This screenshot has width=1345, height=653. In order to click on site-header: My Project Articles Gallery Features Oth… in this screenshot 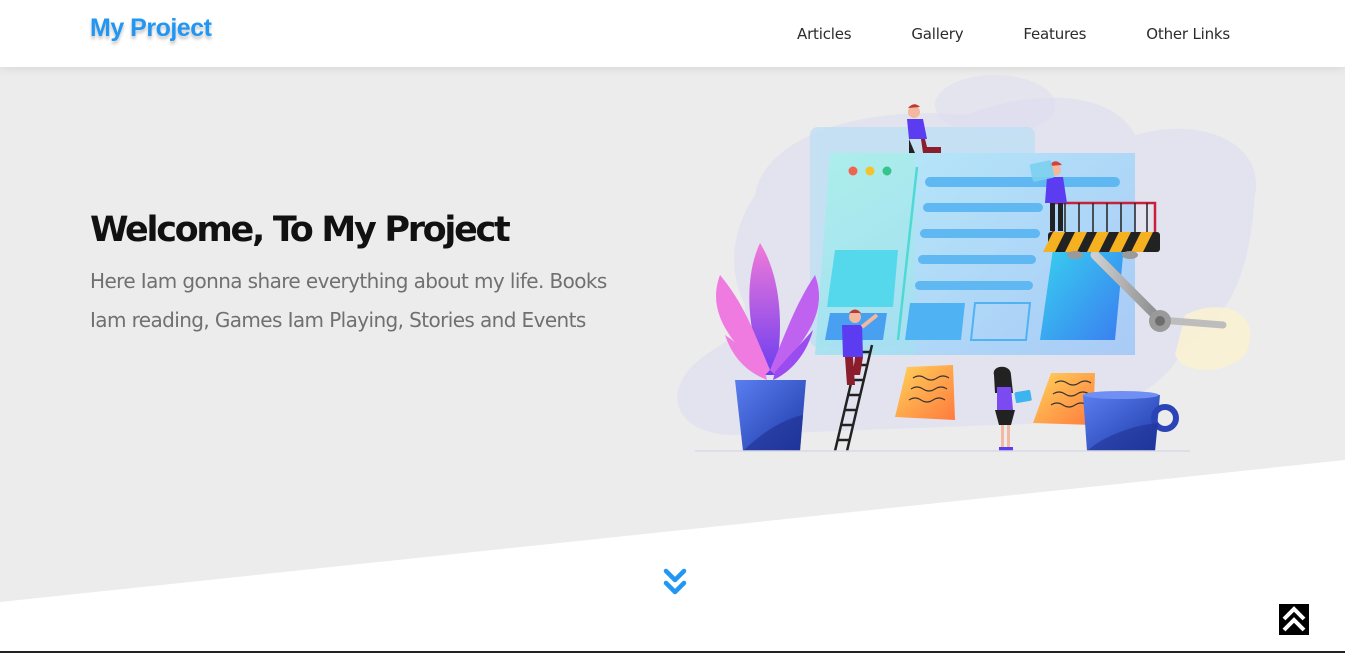, I will do `click(672, 33)`.